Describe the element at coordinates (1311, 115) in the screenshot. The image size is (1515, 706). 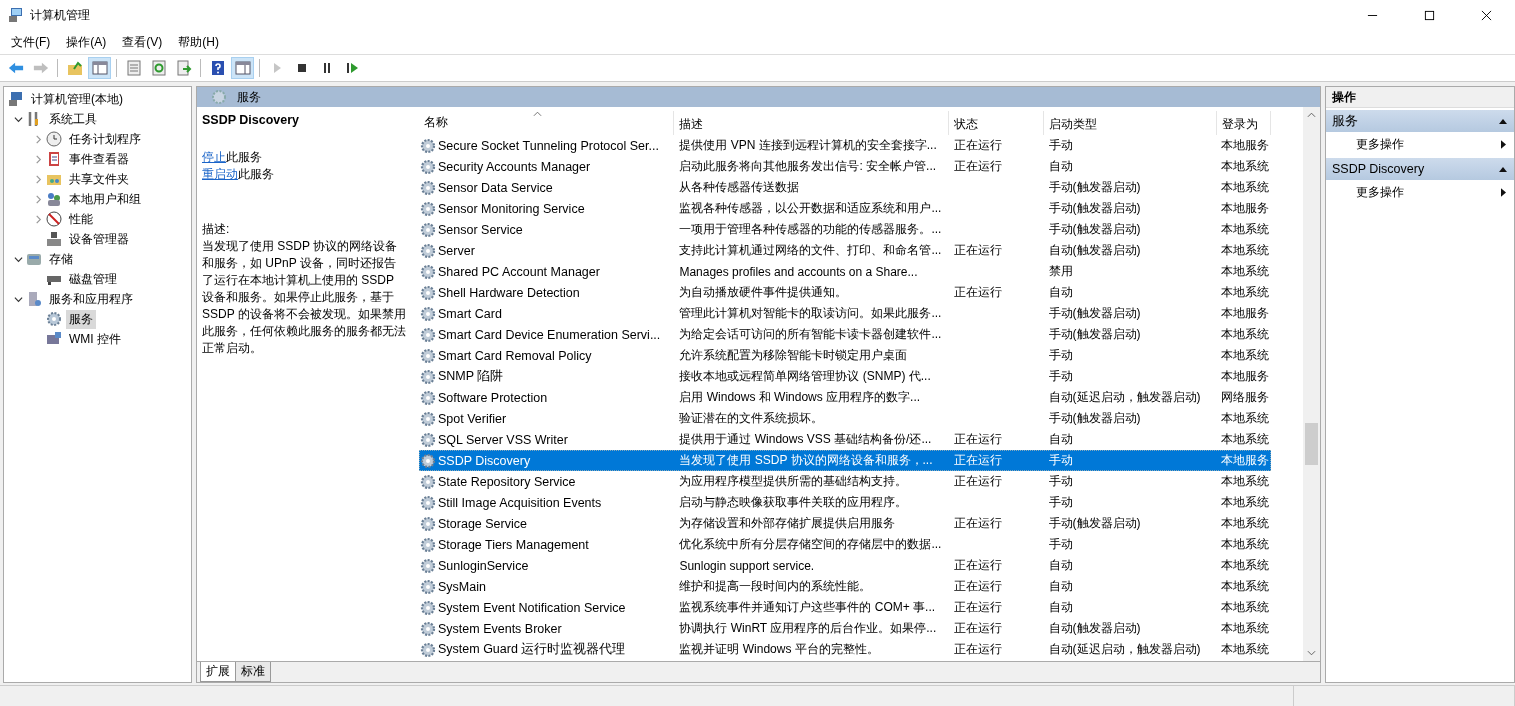
I see `scroll-up-icon` at that location.